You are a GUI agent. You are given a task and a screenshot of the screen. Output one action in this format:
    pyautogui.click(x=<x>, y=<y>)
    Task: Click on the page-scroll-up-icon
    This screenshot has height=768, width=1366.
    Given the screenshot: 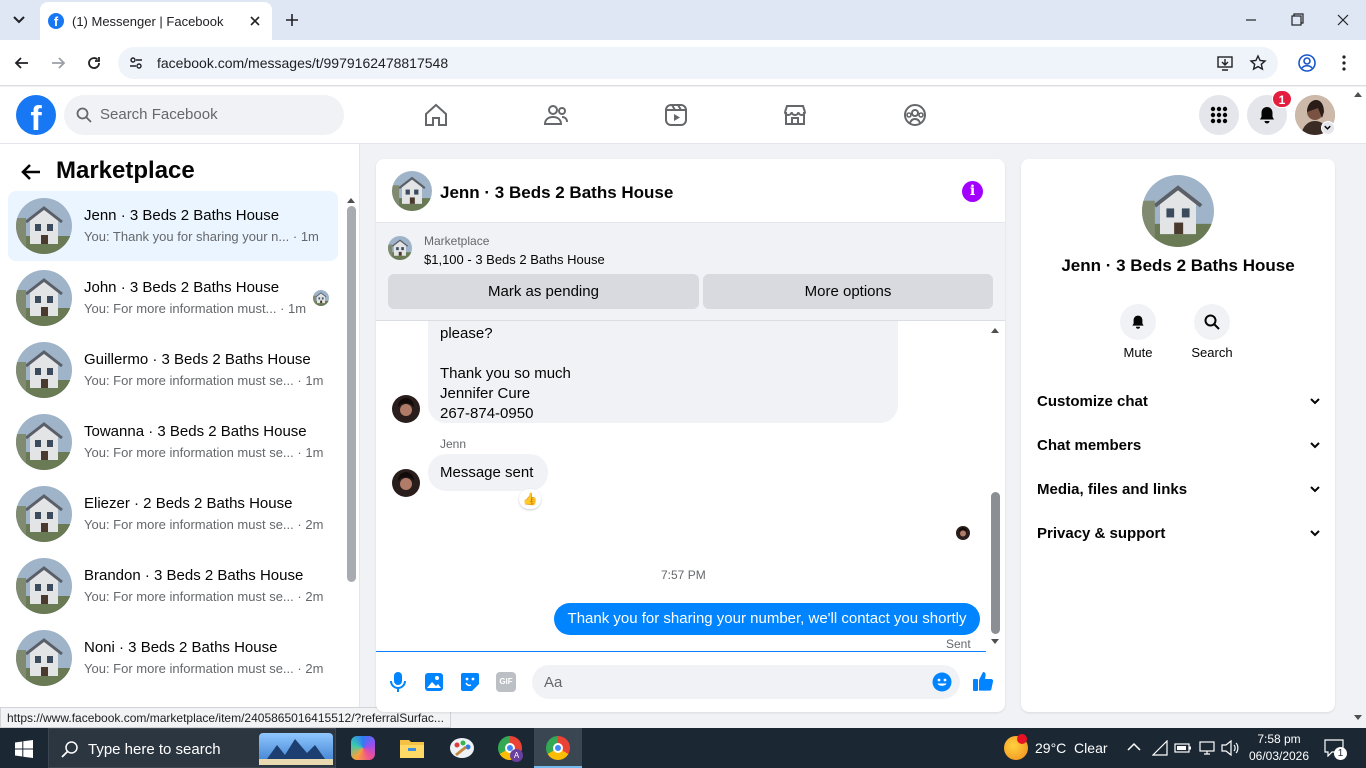 What is the action you would take?
    pyautogui.click(x=1358, y=94)
    